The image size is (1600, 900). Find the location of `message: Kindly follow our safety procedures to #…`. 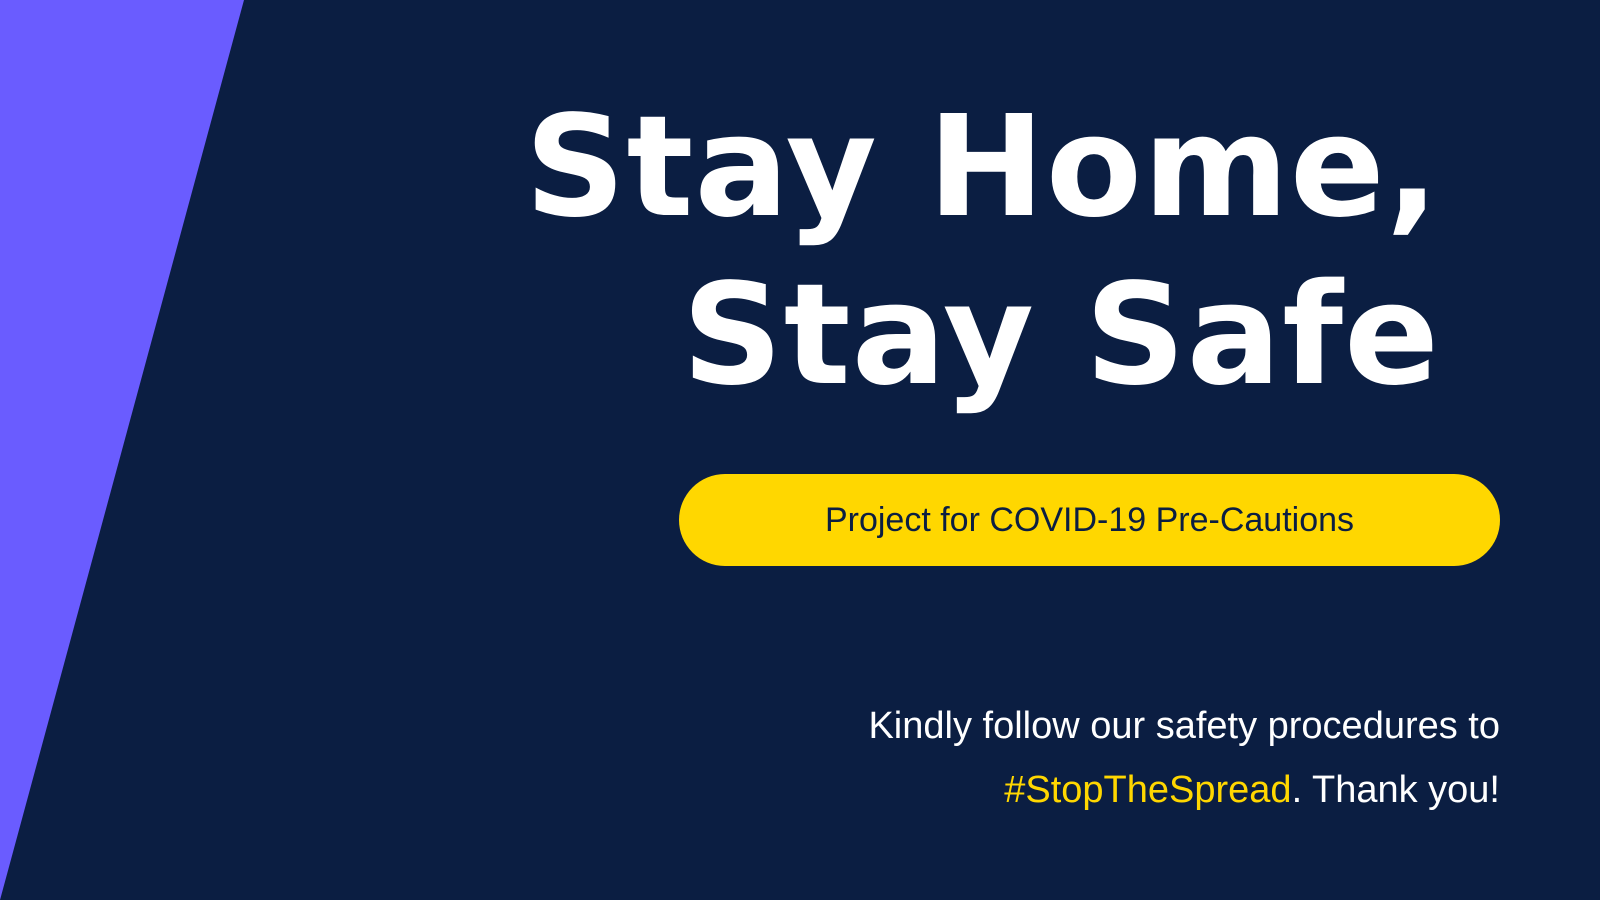

message: Kindly follow our safety procedures to #… is located at coordinates (1120, 758).